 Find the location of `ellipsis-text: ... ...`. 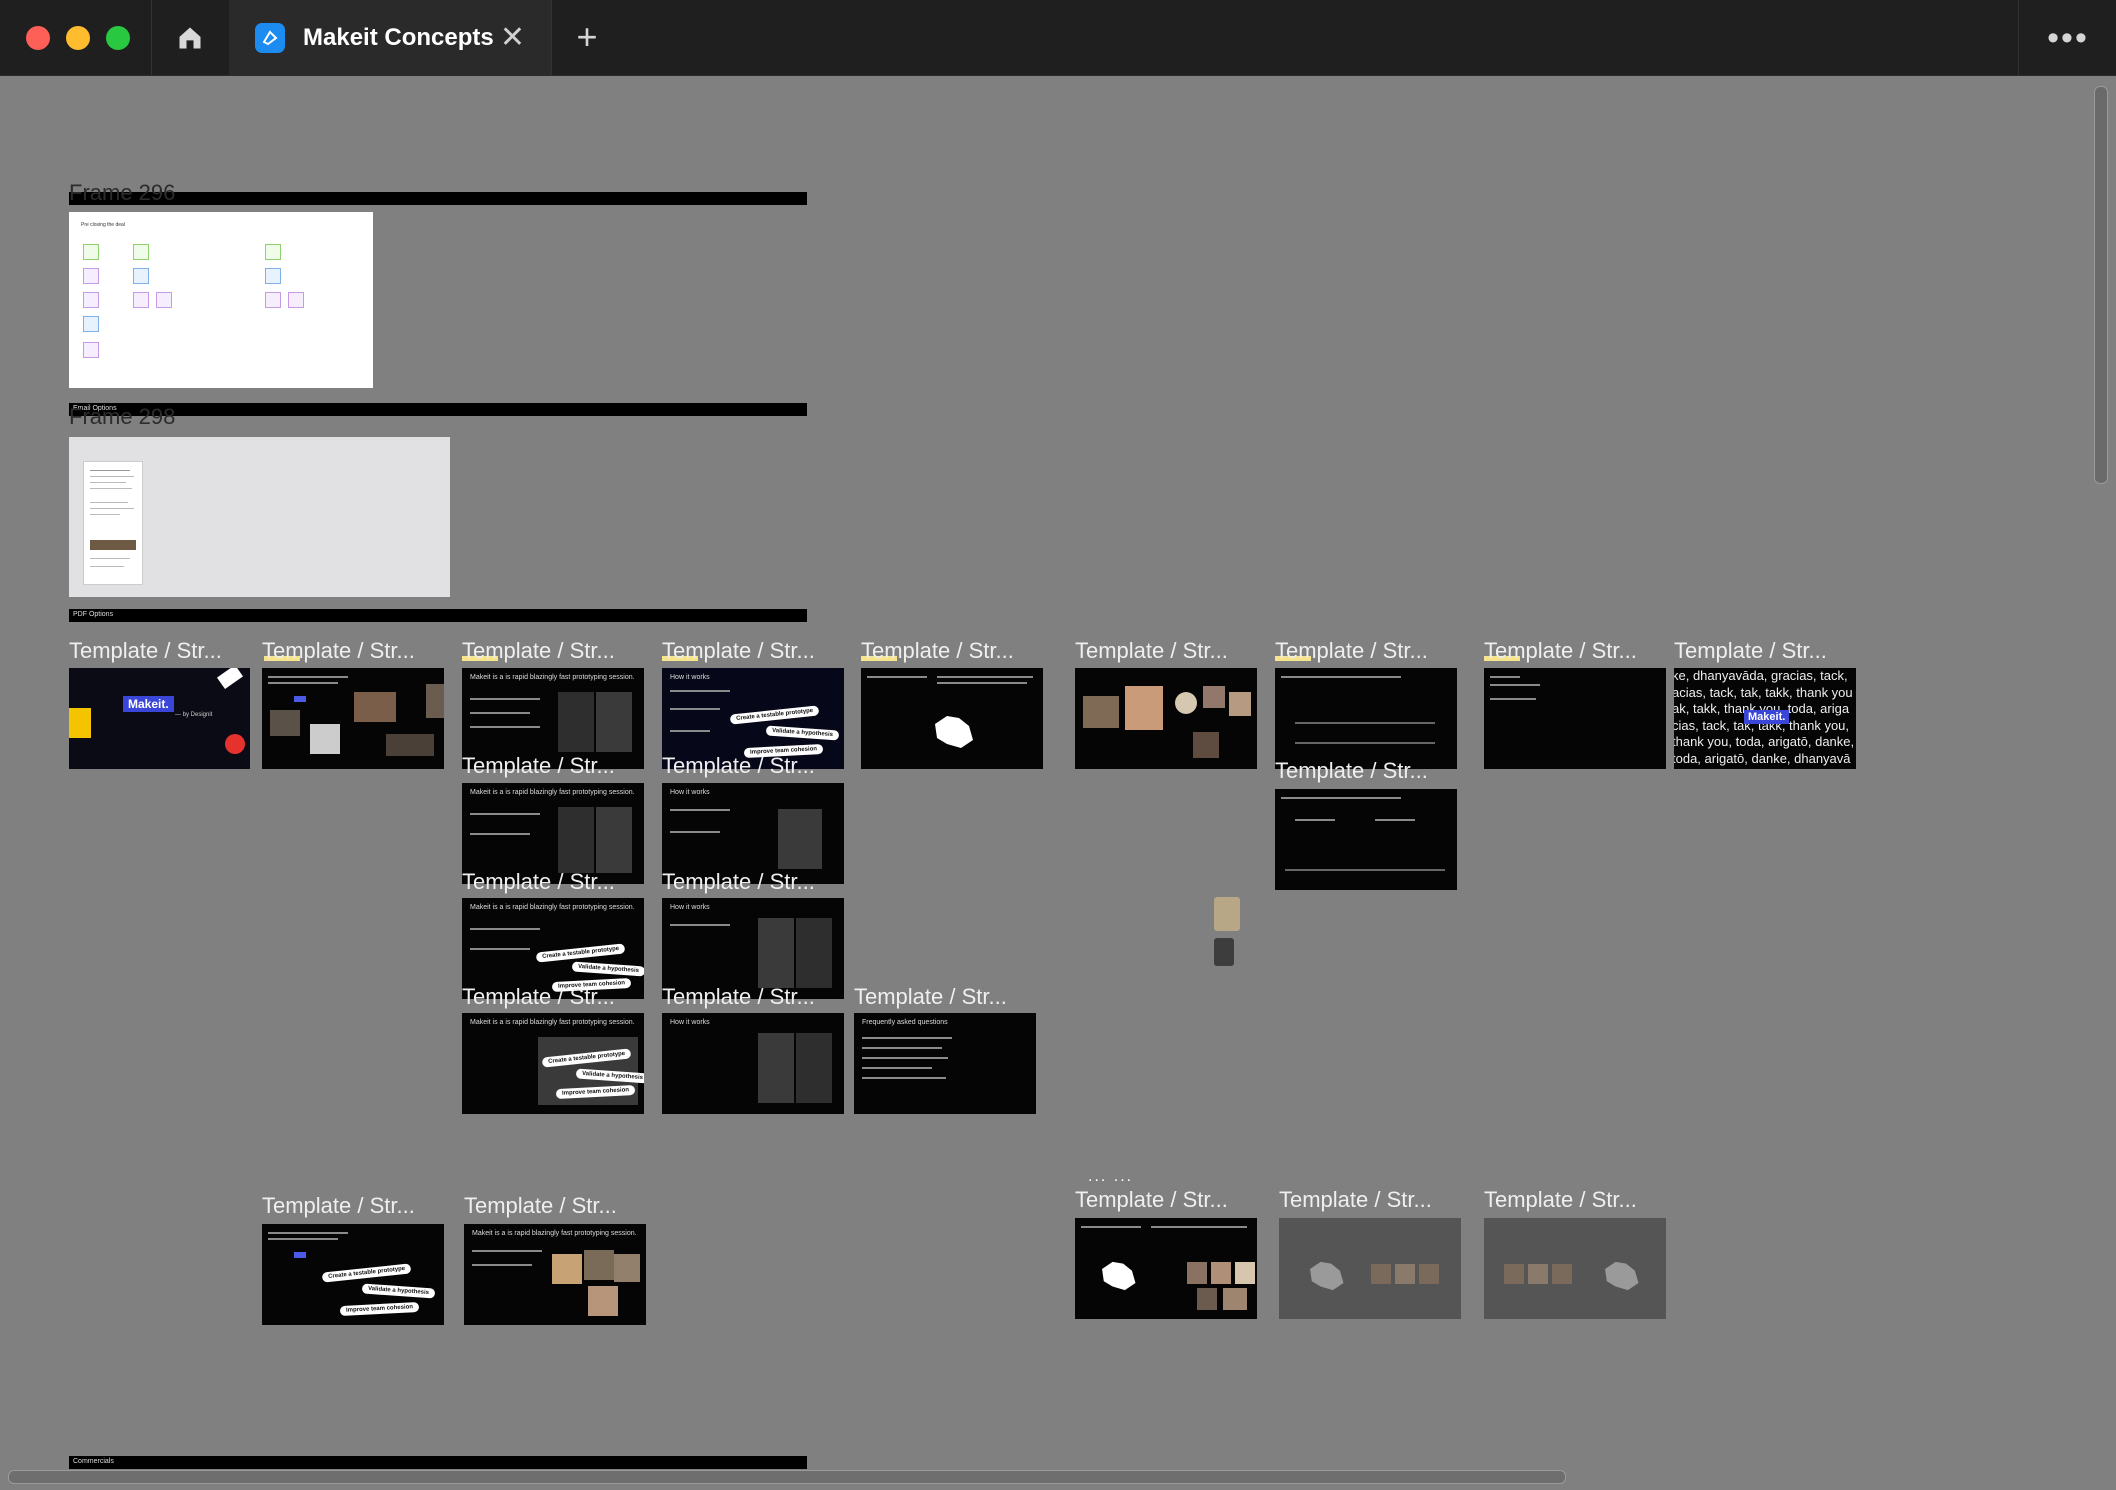

ellipsis-text: ... ... is located at coordinates (1111, 1176).